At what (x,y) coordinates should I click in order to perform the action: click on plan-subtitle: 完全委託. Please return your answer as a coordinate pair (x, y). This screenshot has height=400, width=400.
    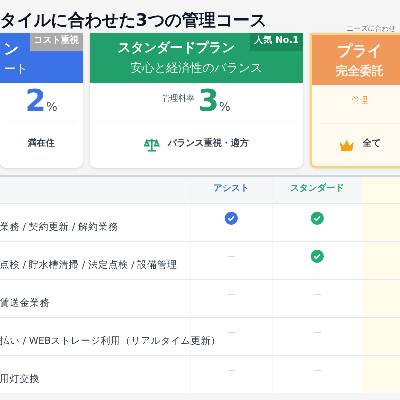
    Looking at the image, I should click on (360, 71).